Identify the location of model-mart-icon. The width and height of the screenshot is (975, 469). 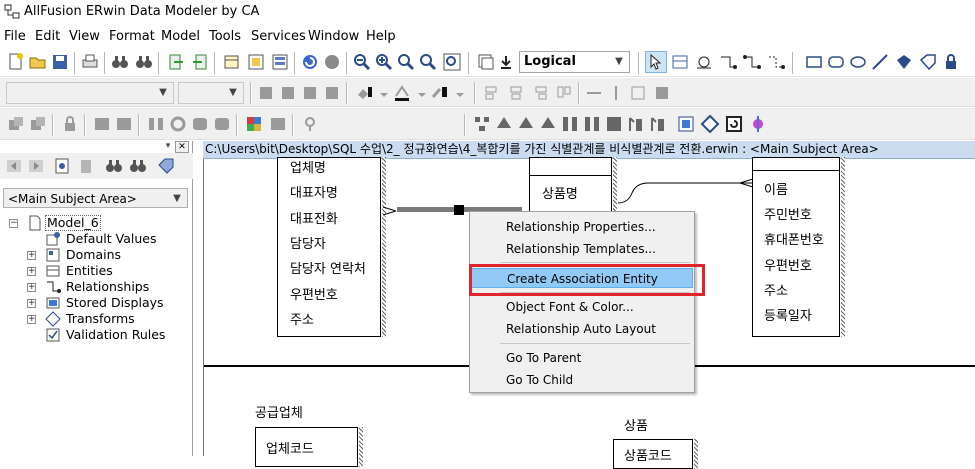
(254, 124).